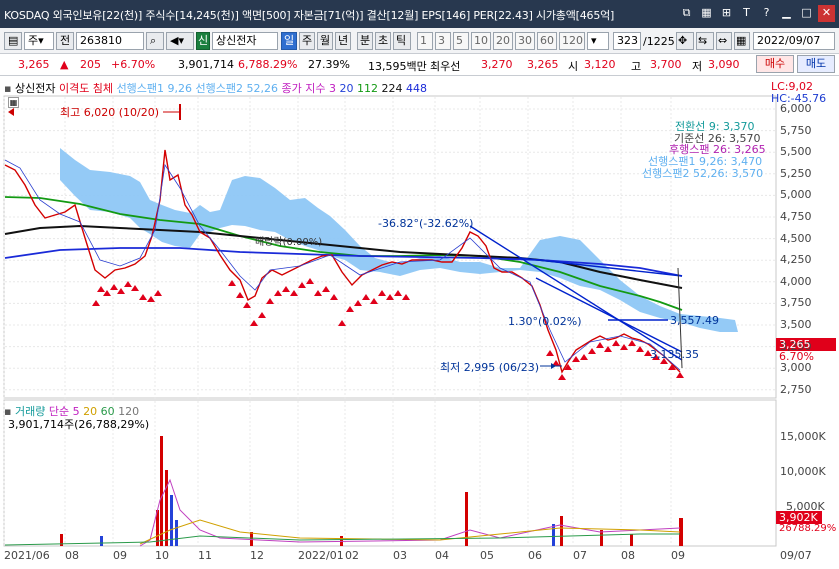  Describe the element at coordinates (726, 13) in the screenshot. I see `tile-icon: ⊞` at that location.